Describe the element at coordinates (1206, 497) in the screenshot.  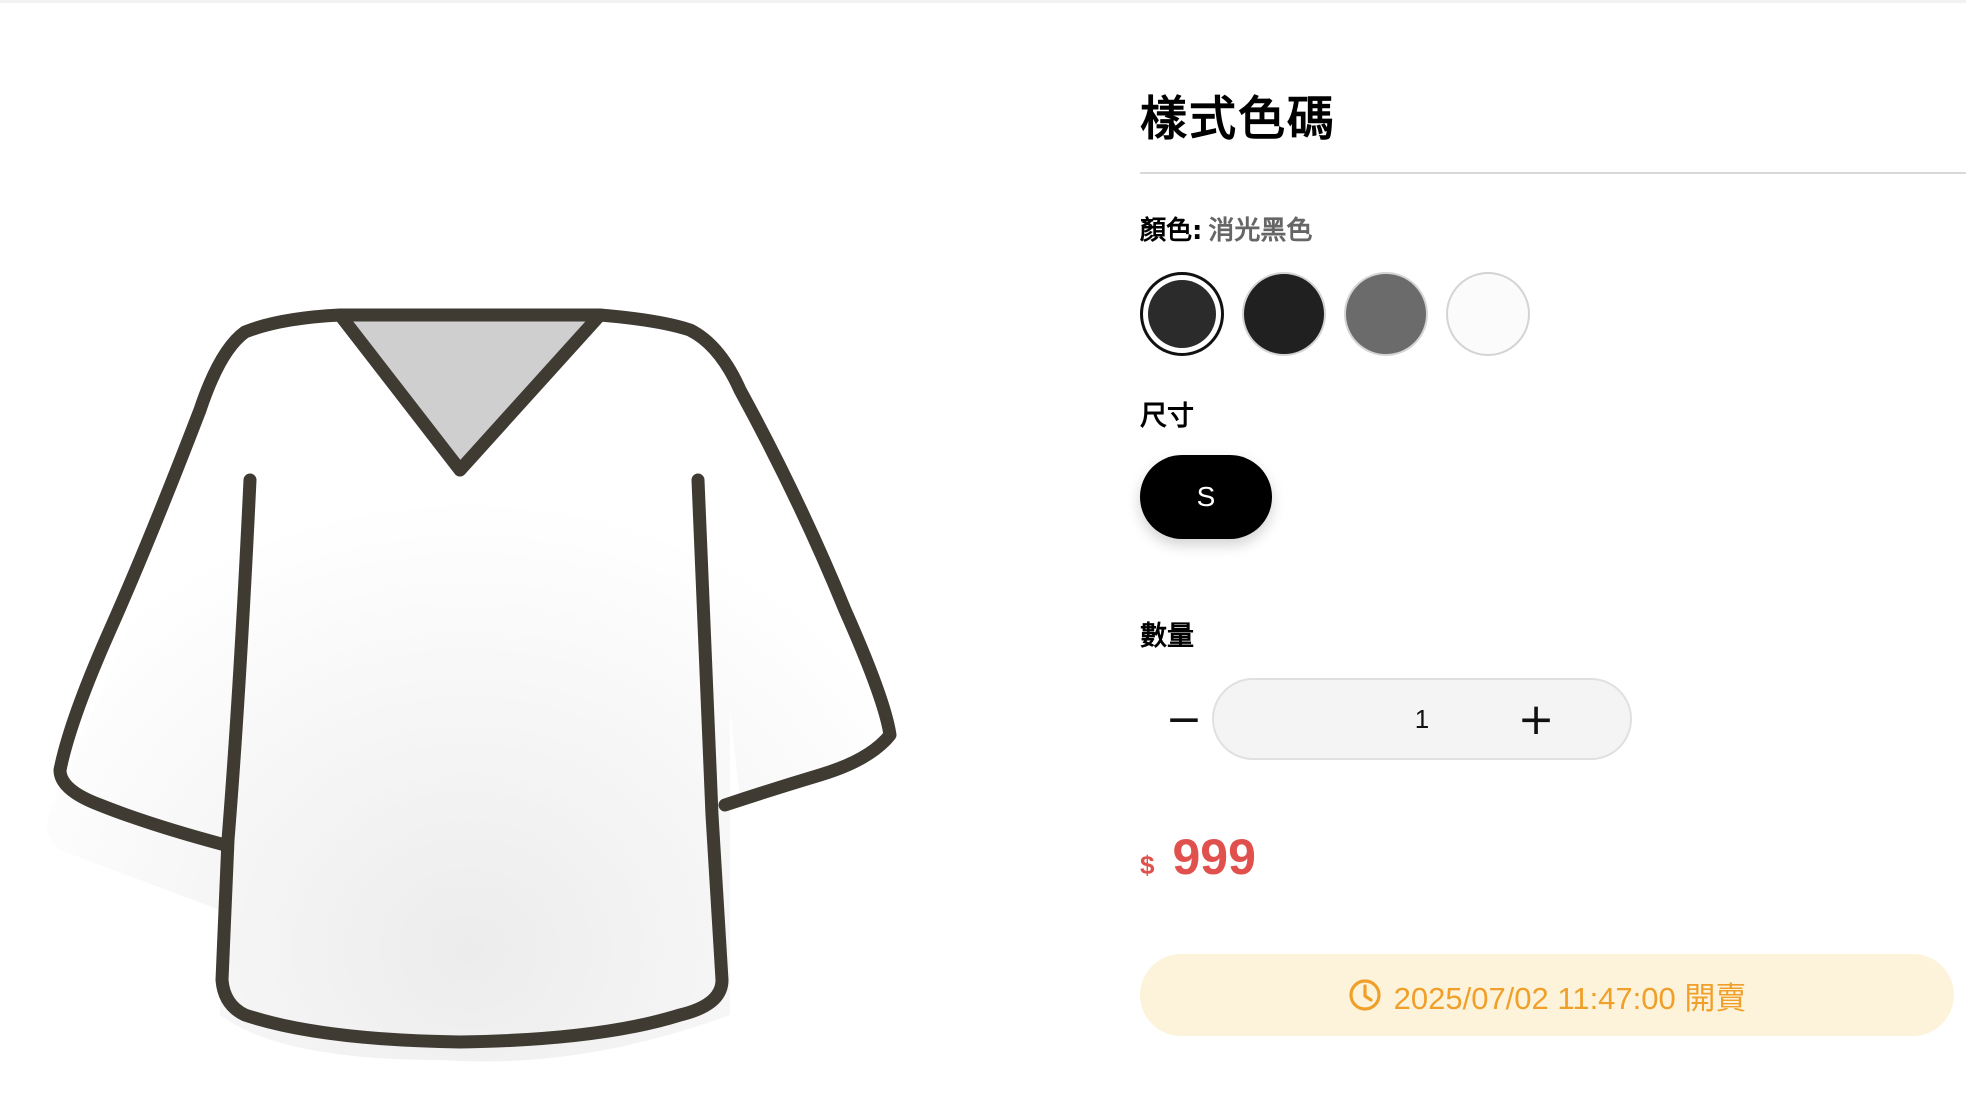
I see `size-option-s: S` at that location.